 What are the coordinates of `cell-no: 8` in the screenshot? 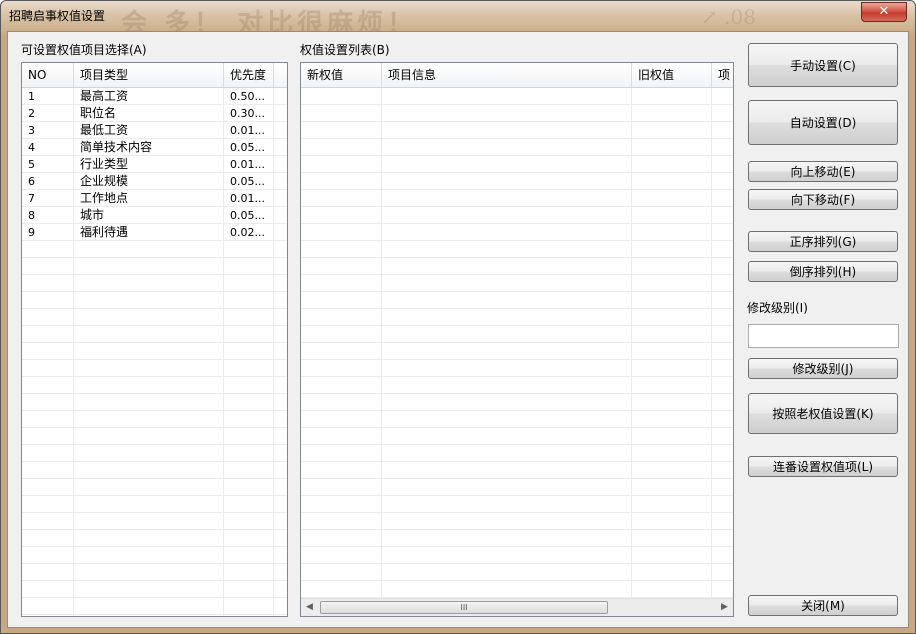 It's located at (31, 215).